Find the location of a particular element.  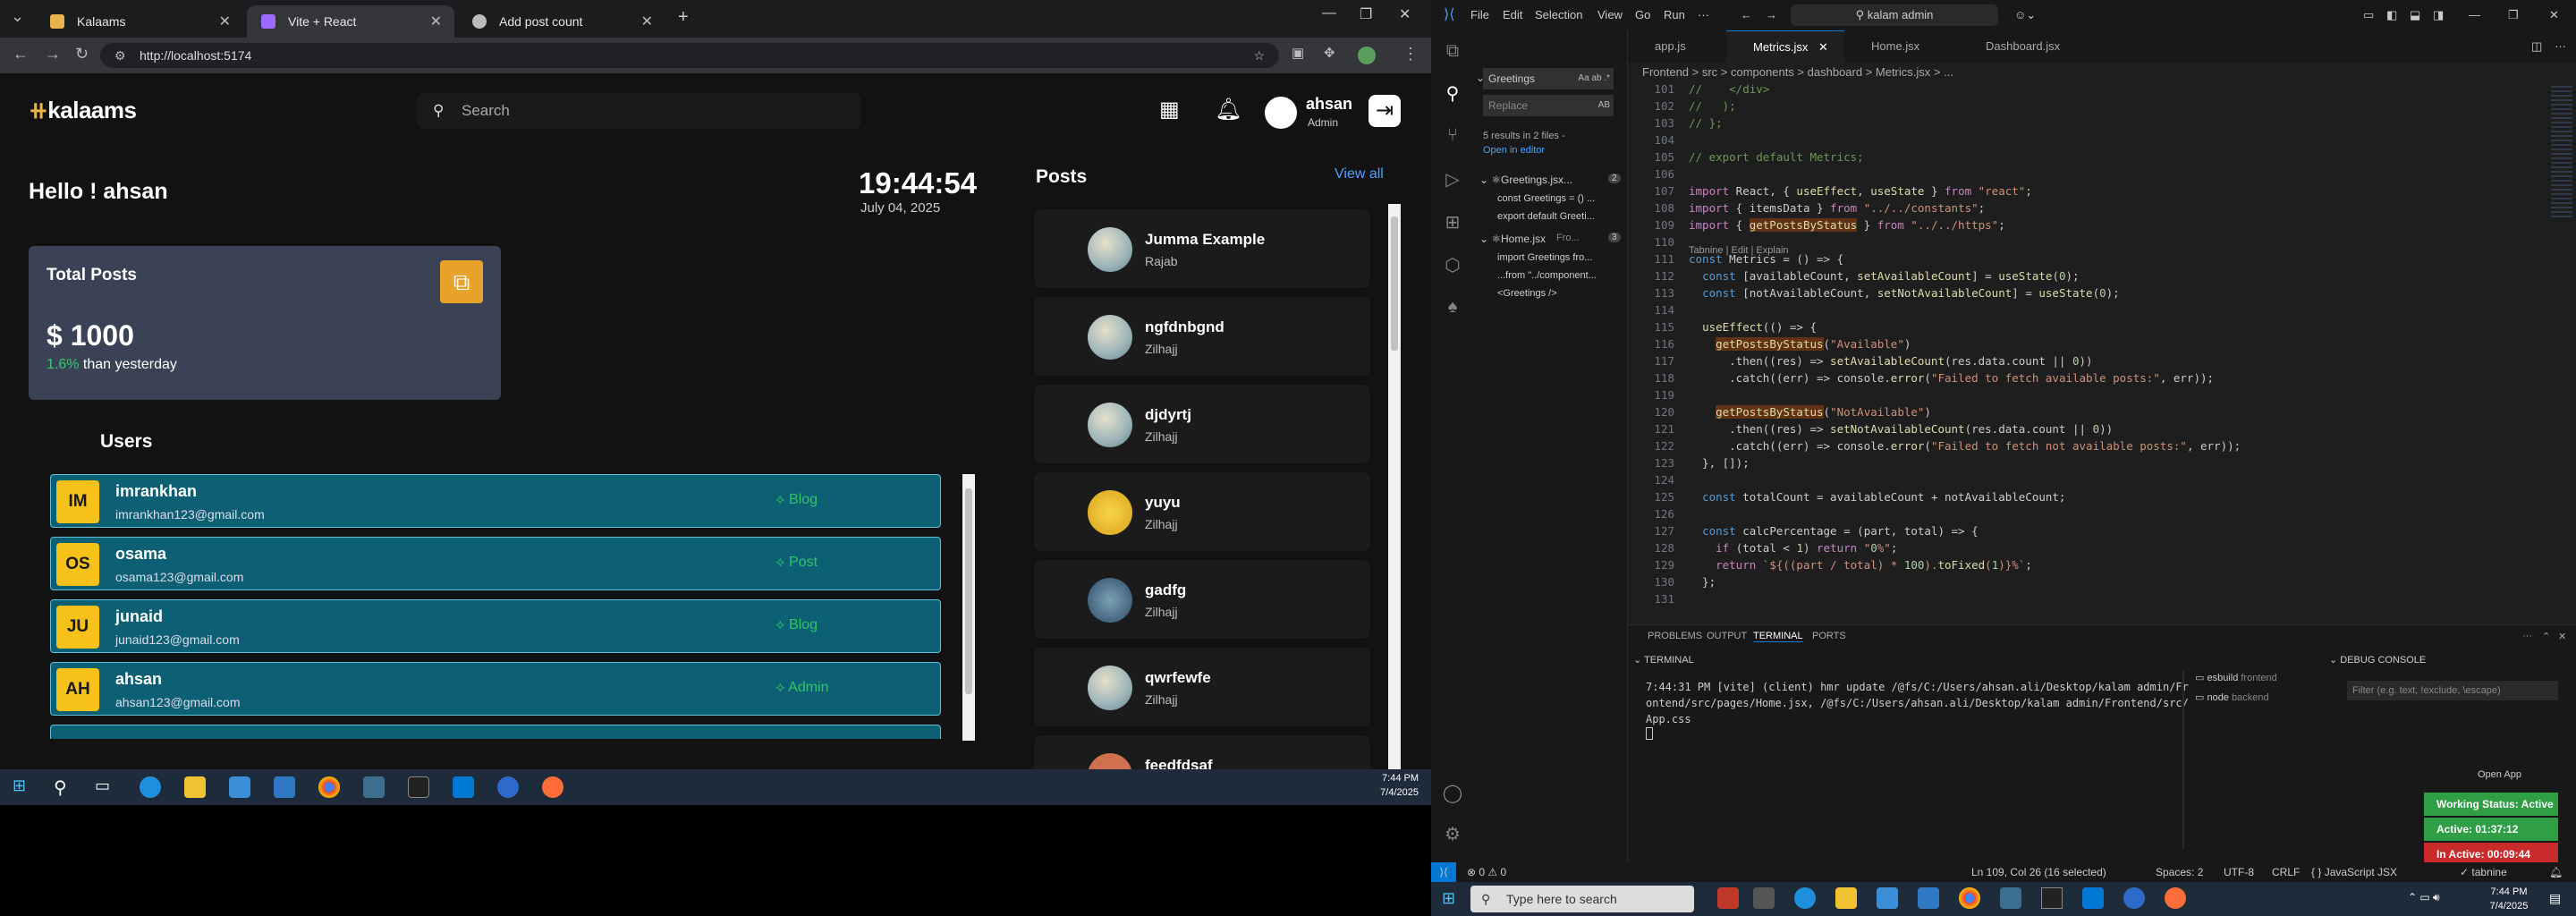

line-ending: CRLF is located at coordinates (2286, 872).